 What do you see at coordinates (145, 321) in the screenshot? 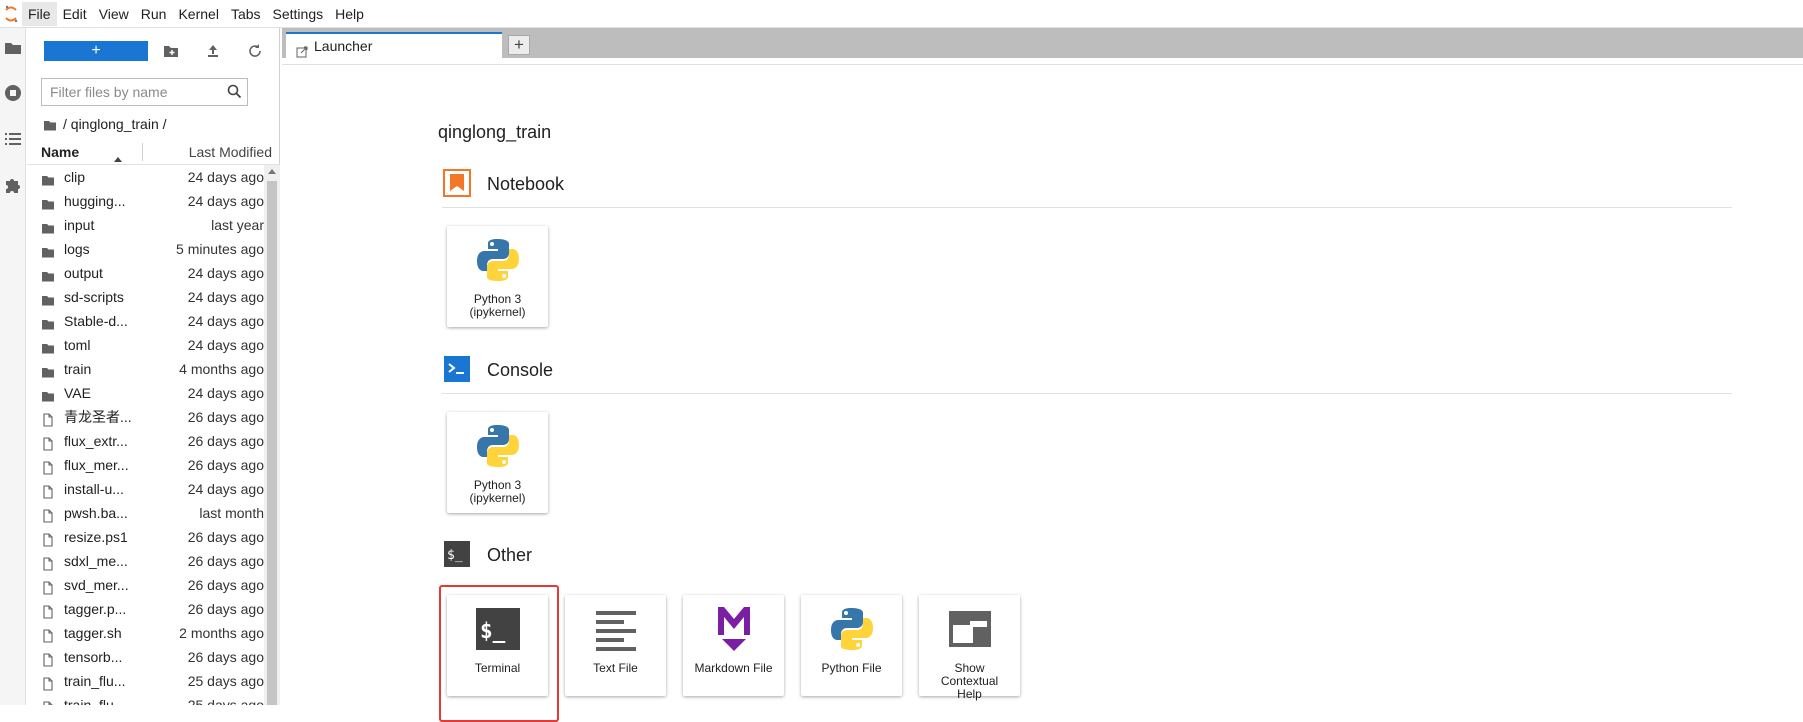
I see `file-row: Stable-d... 24 days ago` at bounding box center [145, 321].